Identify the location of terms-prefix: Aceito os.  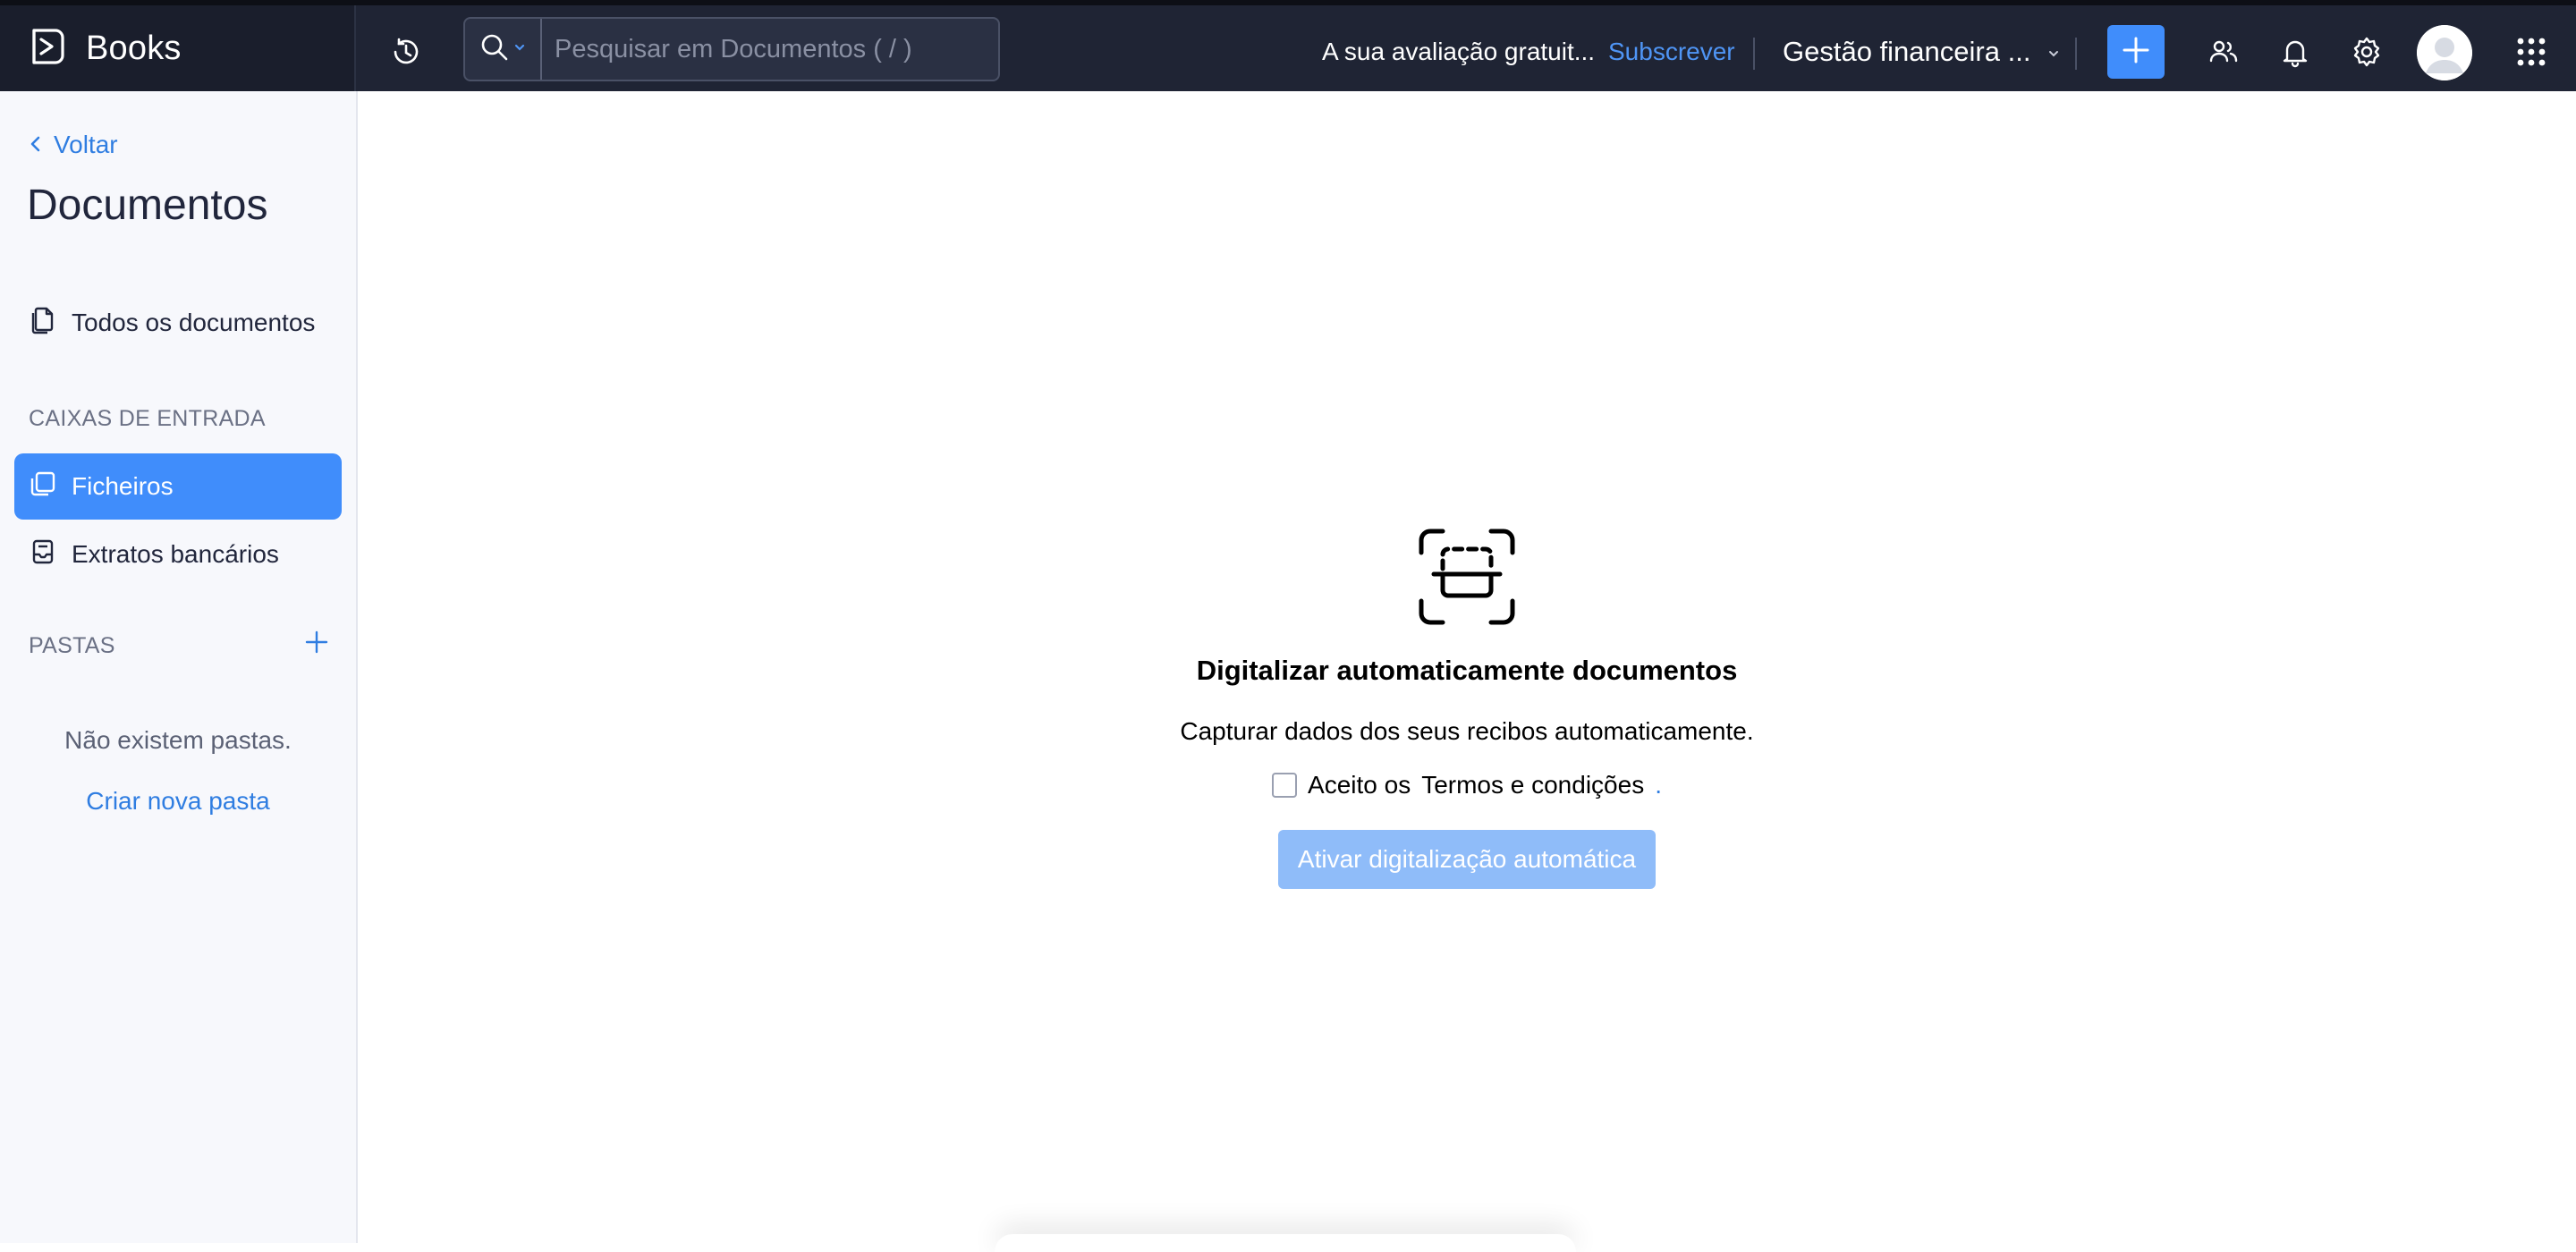
(1359, 785).